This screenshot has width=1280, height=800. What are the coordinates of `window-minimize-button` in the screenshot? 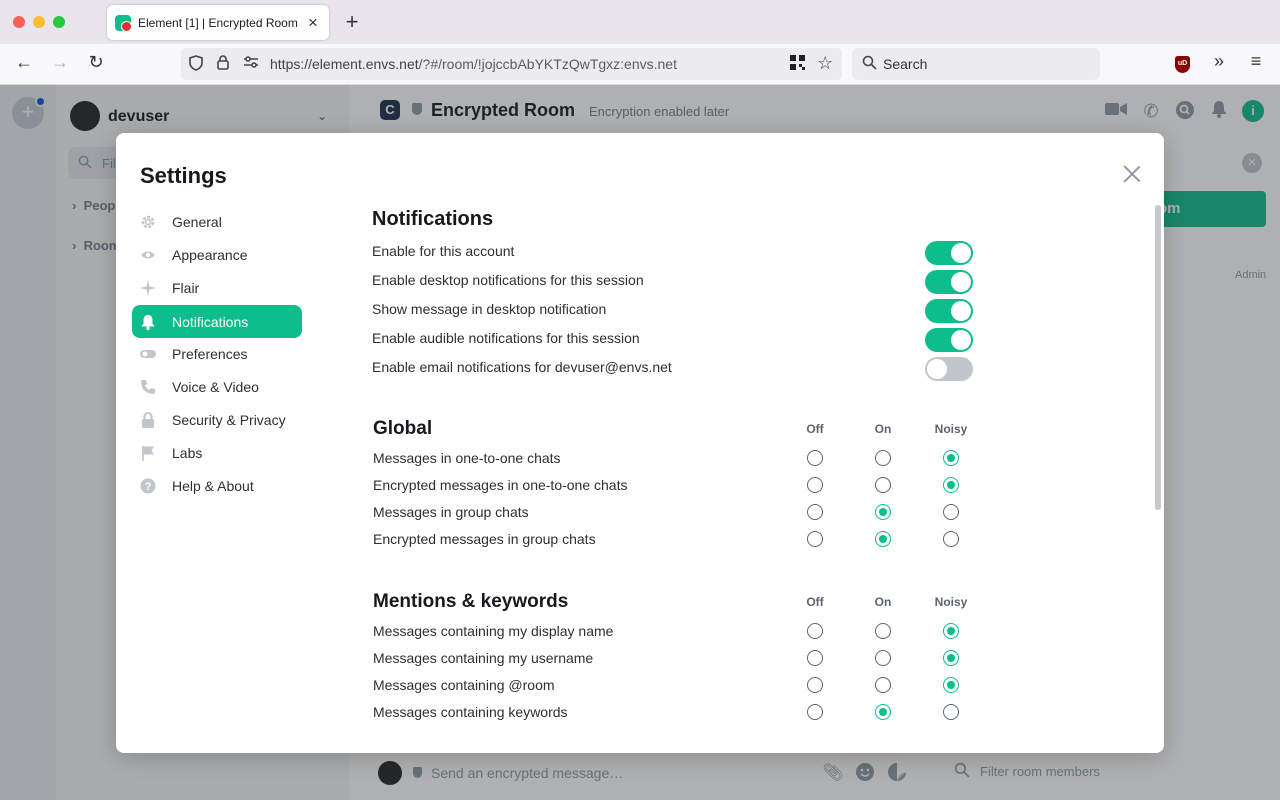 It's located at (39, 22).